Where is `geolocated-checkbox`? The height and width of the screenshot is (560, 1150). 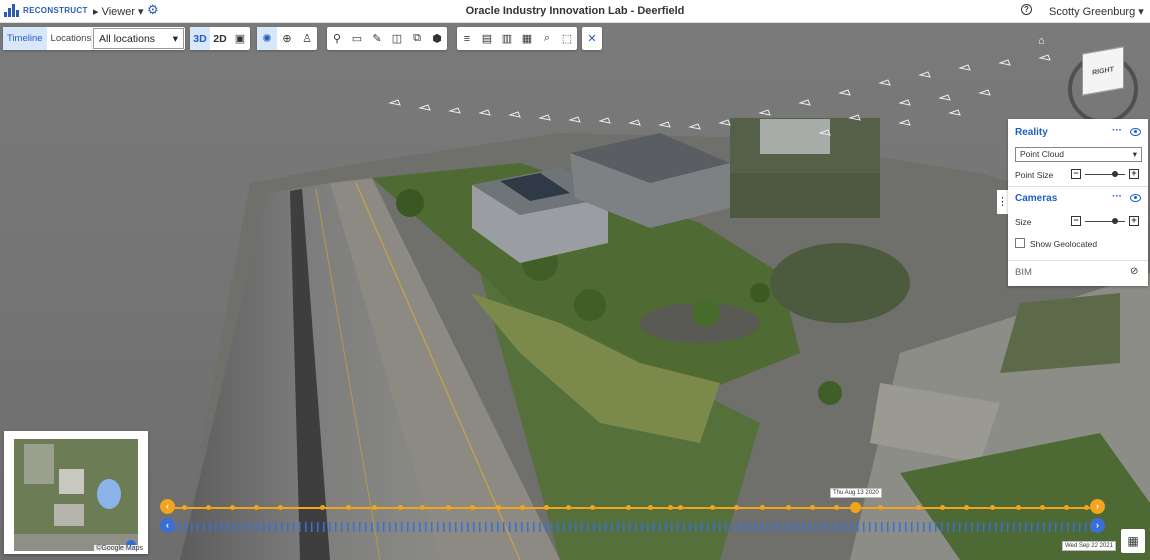 geolocated-checkbox is located at coordinates (1020, 243).